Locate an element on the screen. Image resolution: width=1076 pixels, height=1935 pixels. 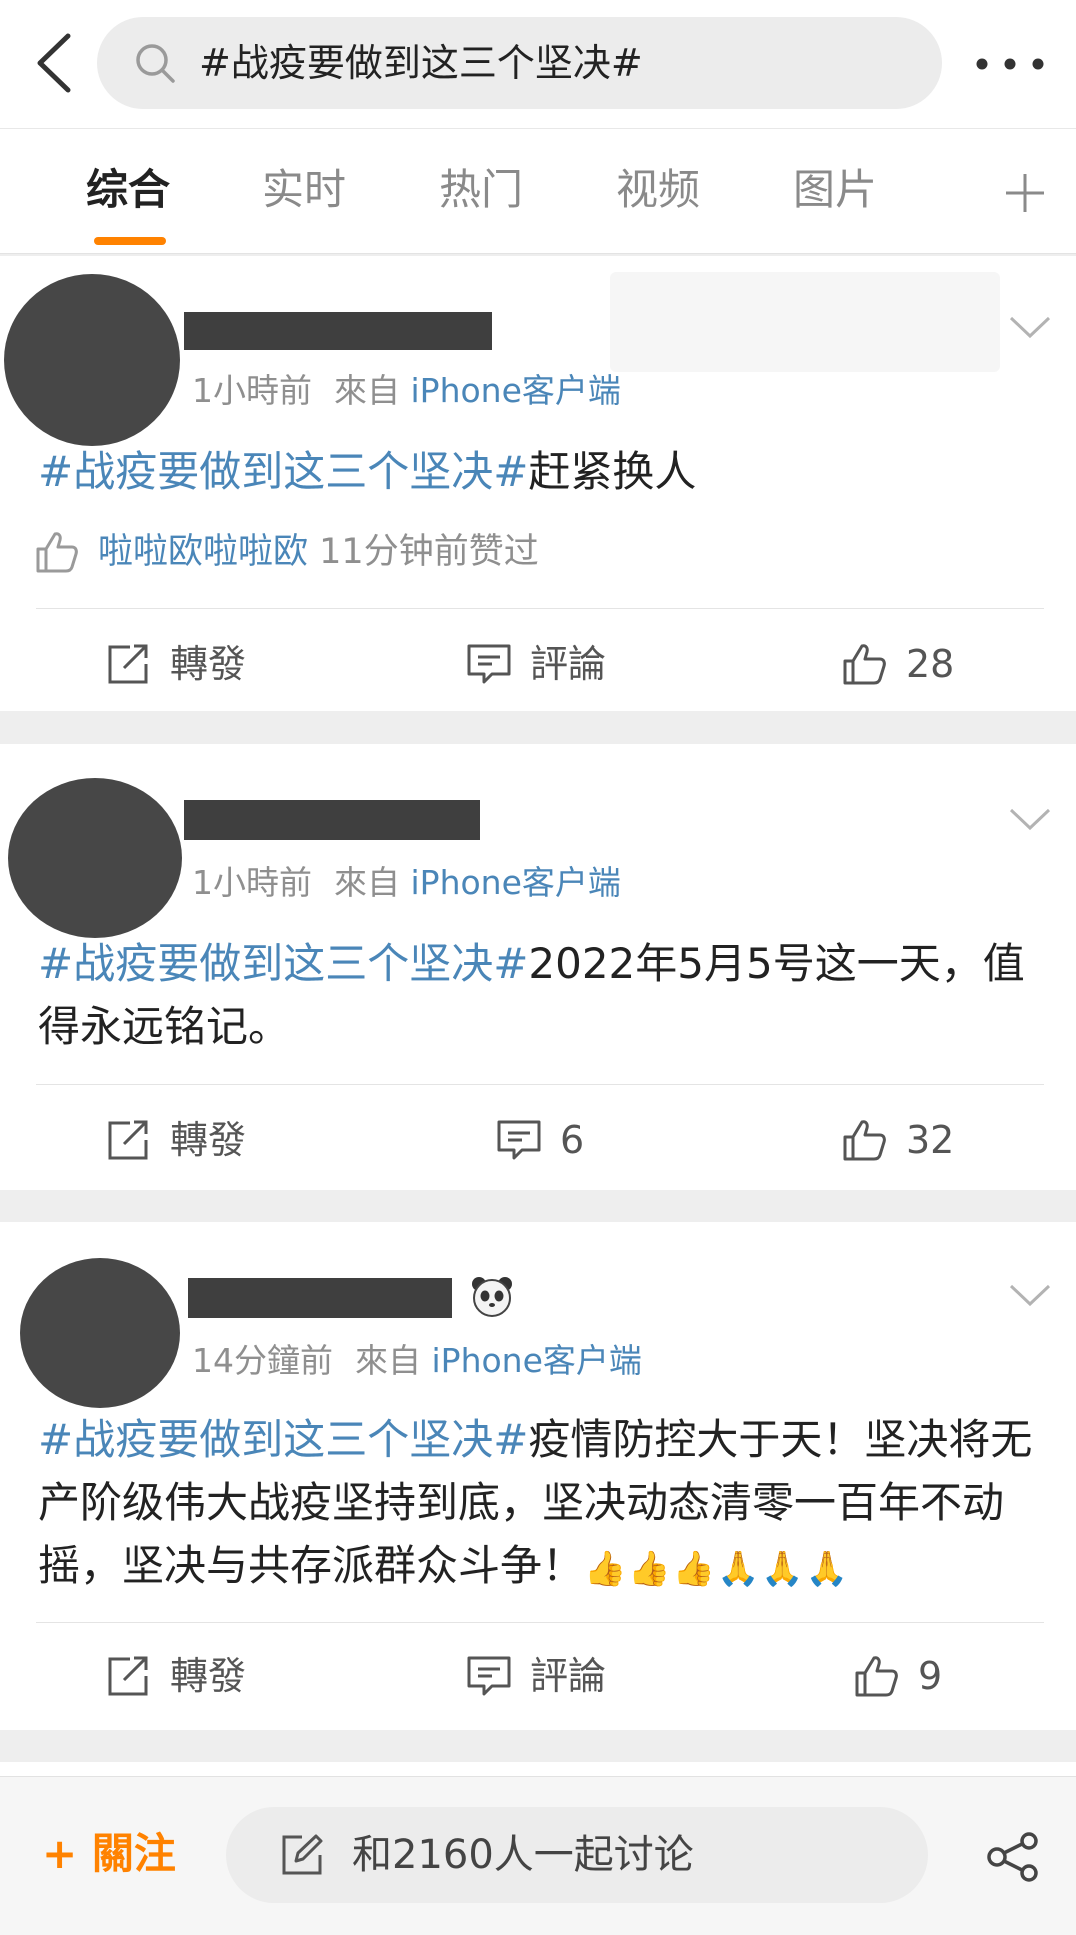
panda-emoji-icon is located at coordinates (492, 1297).